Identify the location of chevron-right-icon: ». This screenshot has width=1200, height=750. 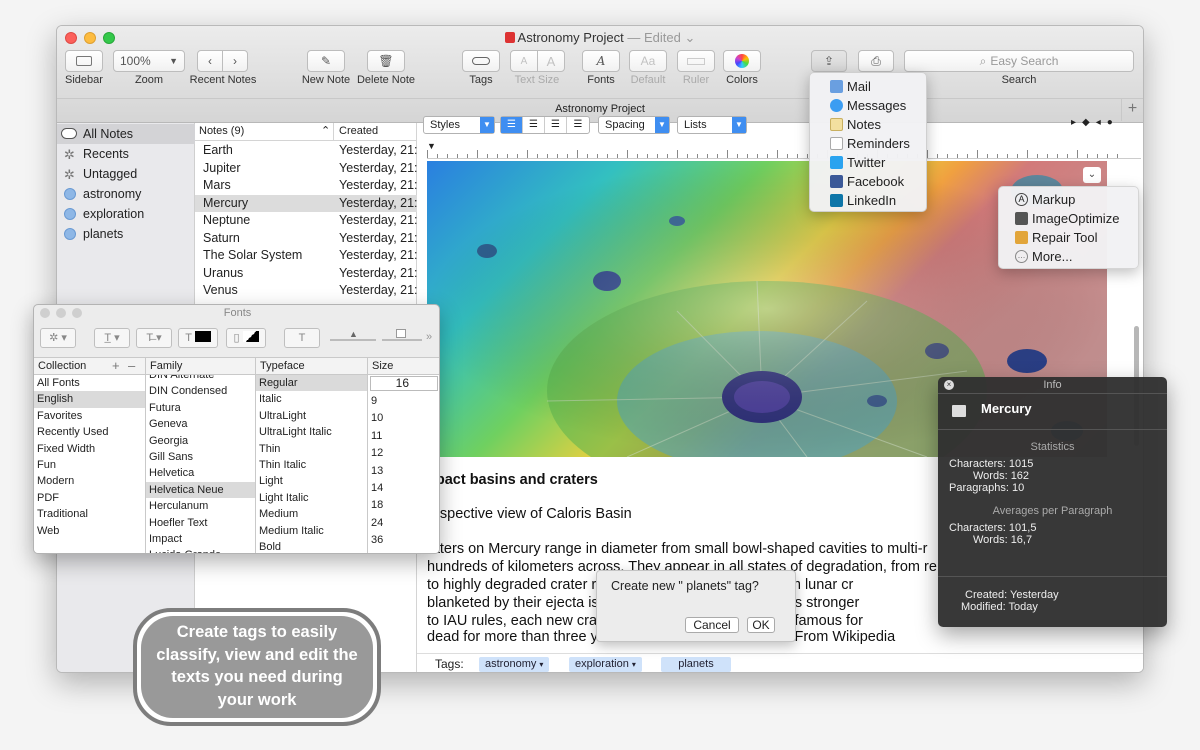
(429, 337).